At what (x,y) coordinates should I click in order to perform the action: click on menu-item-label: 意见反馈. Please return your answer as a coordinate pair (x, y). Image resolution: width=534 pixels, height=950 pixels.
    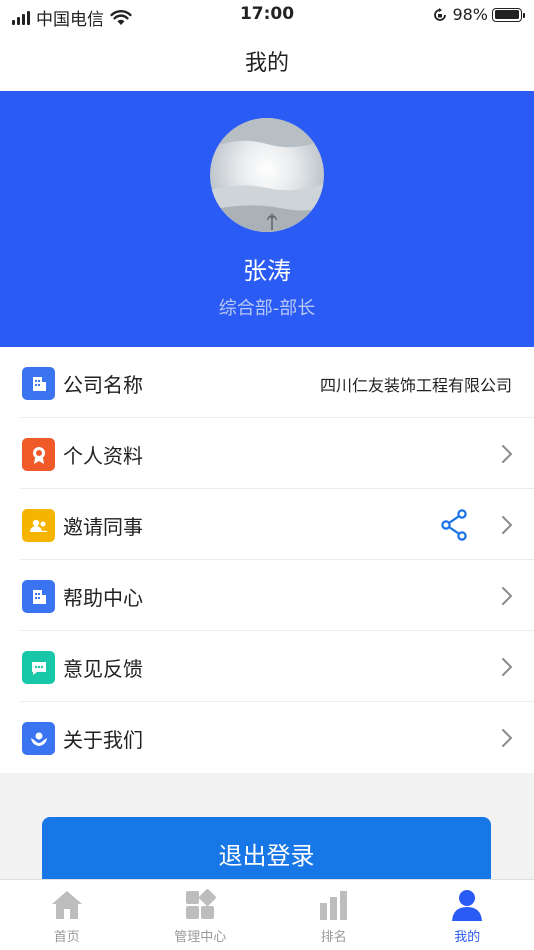
    Looking at the image, I should click on (103, 669).